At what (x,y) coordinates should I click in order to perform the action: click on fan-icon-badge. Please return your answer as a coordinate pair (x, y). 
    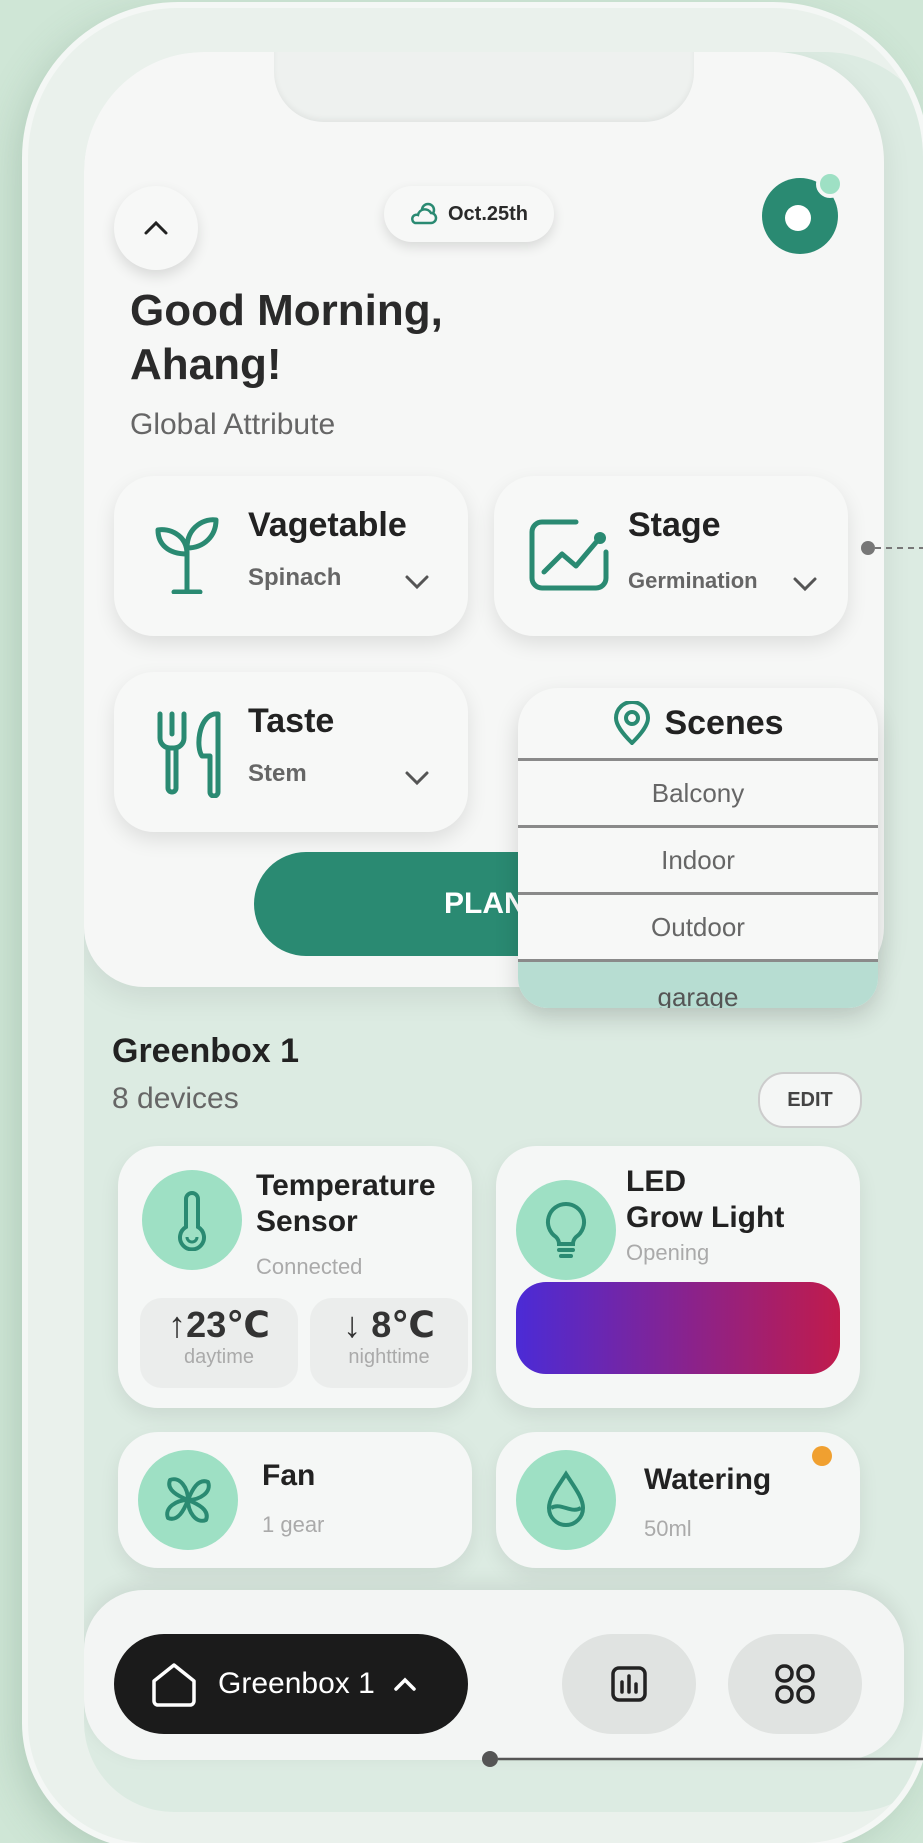
    Looking at the image, I should click on (188, 1500).